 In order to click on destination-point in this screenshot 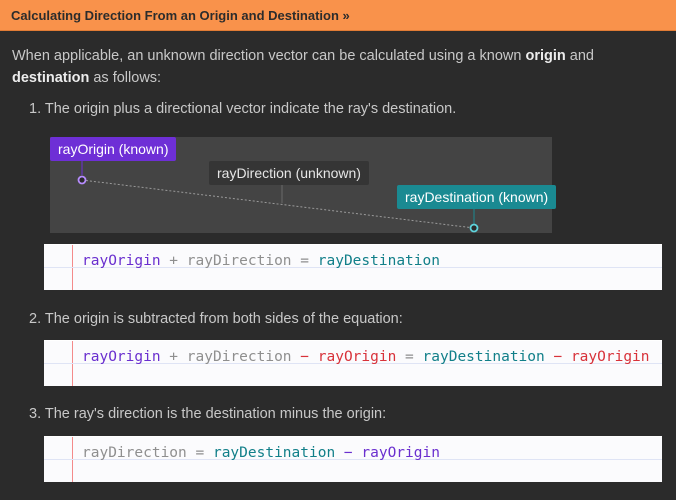, I will do `click(474, 228)`.